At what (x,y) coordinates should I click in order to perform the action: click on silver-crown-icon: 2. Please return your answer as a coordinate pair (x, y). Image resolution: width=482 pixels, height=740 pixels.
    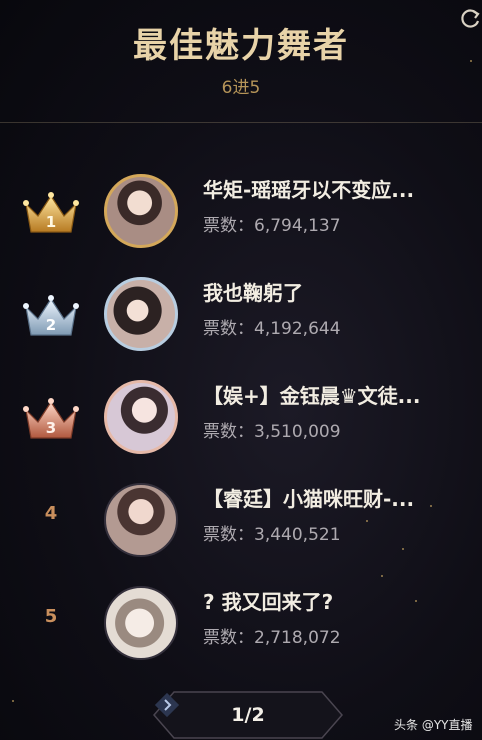
    Looking at the image, I should click on (51, 315).